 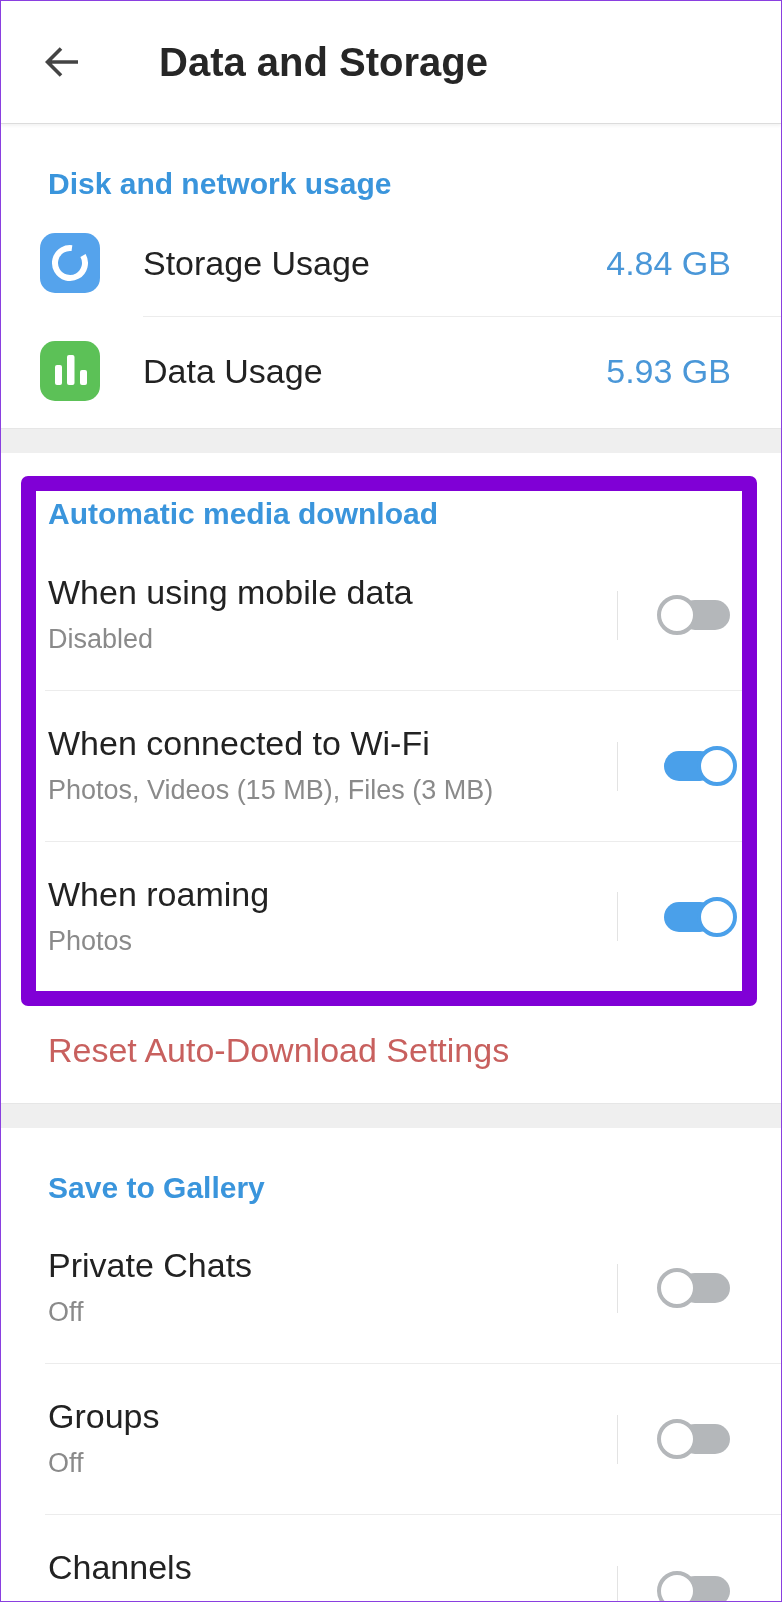 What do you see at coordinates (233, 371) in the screenshot?
I see `usage-label: Data Usage` at bounding box center [233, 371].